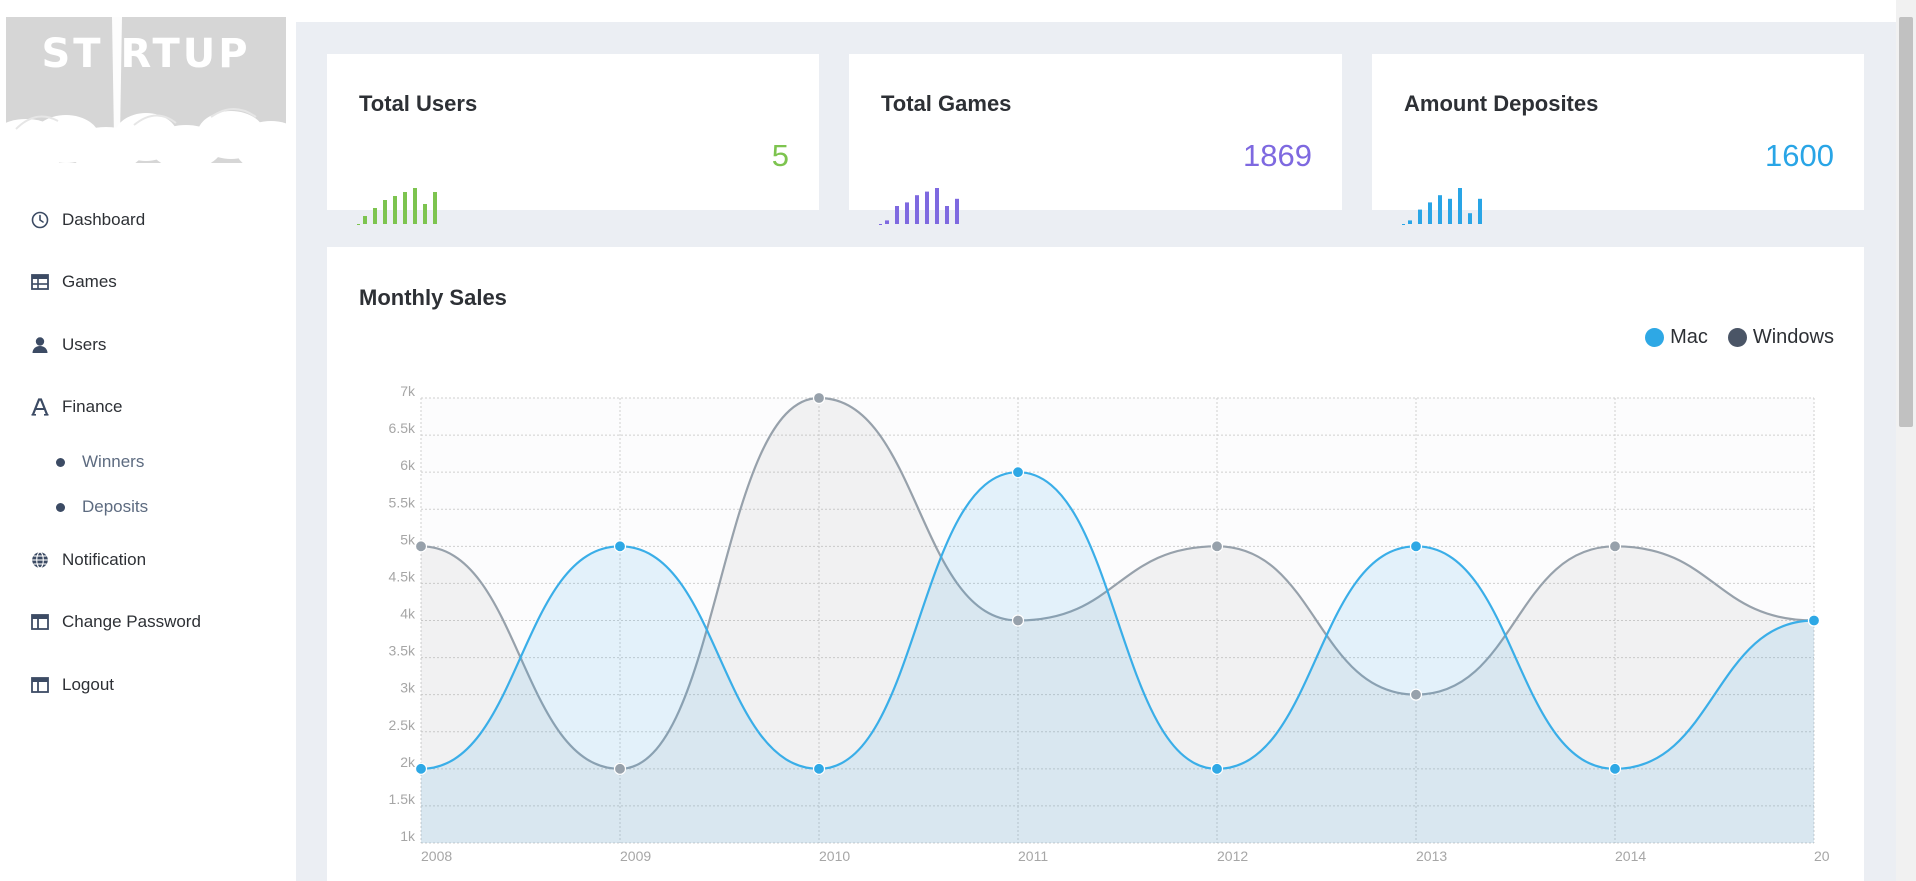 This screenshot has width=1916, height=881. I want to click on user-icon, so click(40, 345).